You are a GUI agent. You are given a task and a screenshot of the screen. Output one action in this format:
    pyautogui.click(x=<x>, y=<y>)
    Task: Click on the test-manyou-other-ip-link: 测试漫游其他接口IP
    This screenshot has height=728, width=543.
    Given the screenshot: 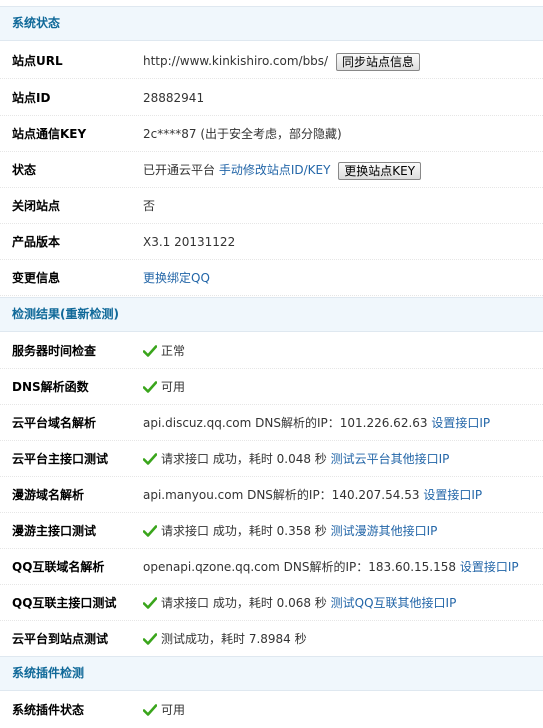 What is the action you would take?
    pyautogui.click(x=384, y=531)
    